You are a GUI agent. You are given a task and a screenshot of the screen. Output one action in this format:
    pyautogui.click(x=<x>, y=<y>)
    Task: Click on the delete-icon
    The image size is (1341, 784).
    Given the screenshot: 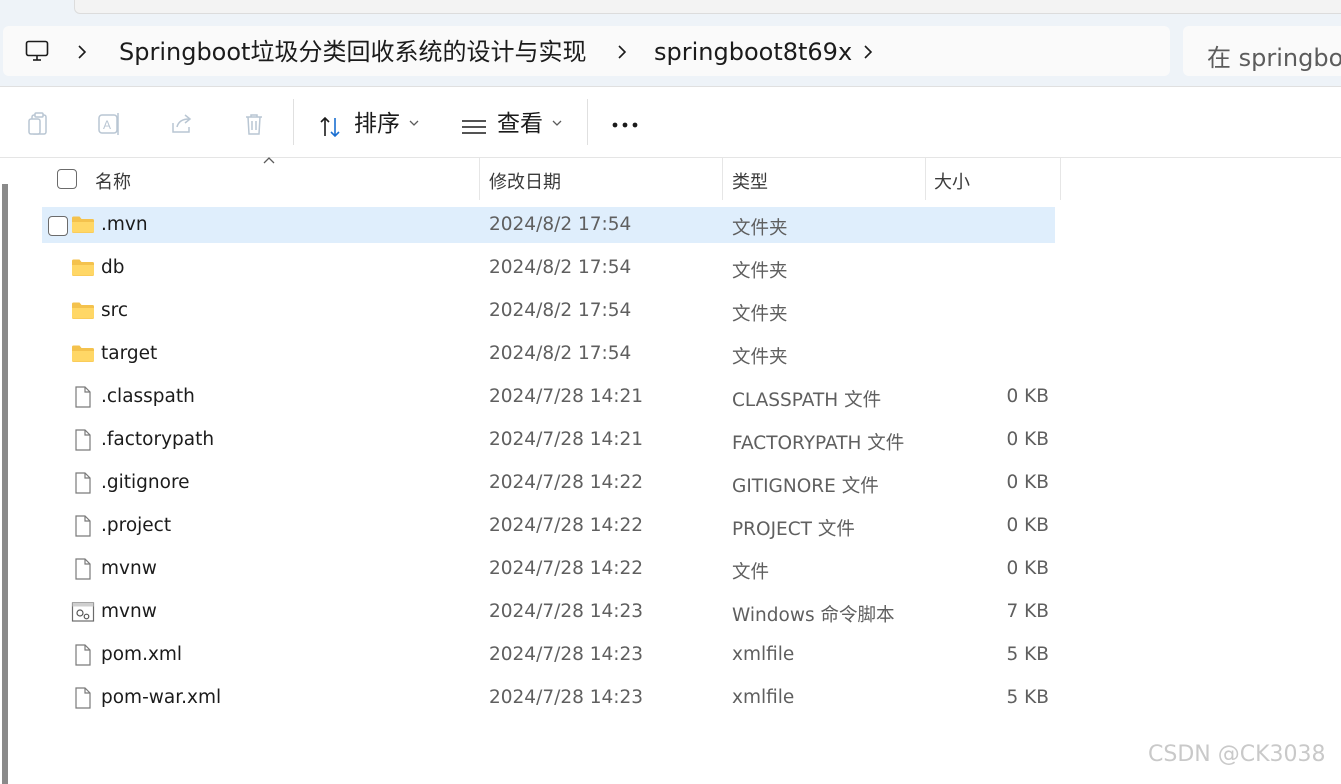 What is the action you would take?
    pyautogui.click(x=254, y=124)
    